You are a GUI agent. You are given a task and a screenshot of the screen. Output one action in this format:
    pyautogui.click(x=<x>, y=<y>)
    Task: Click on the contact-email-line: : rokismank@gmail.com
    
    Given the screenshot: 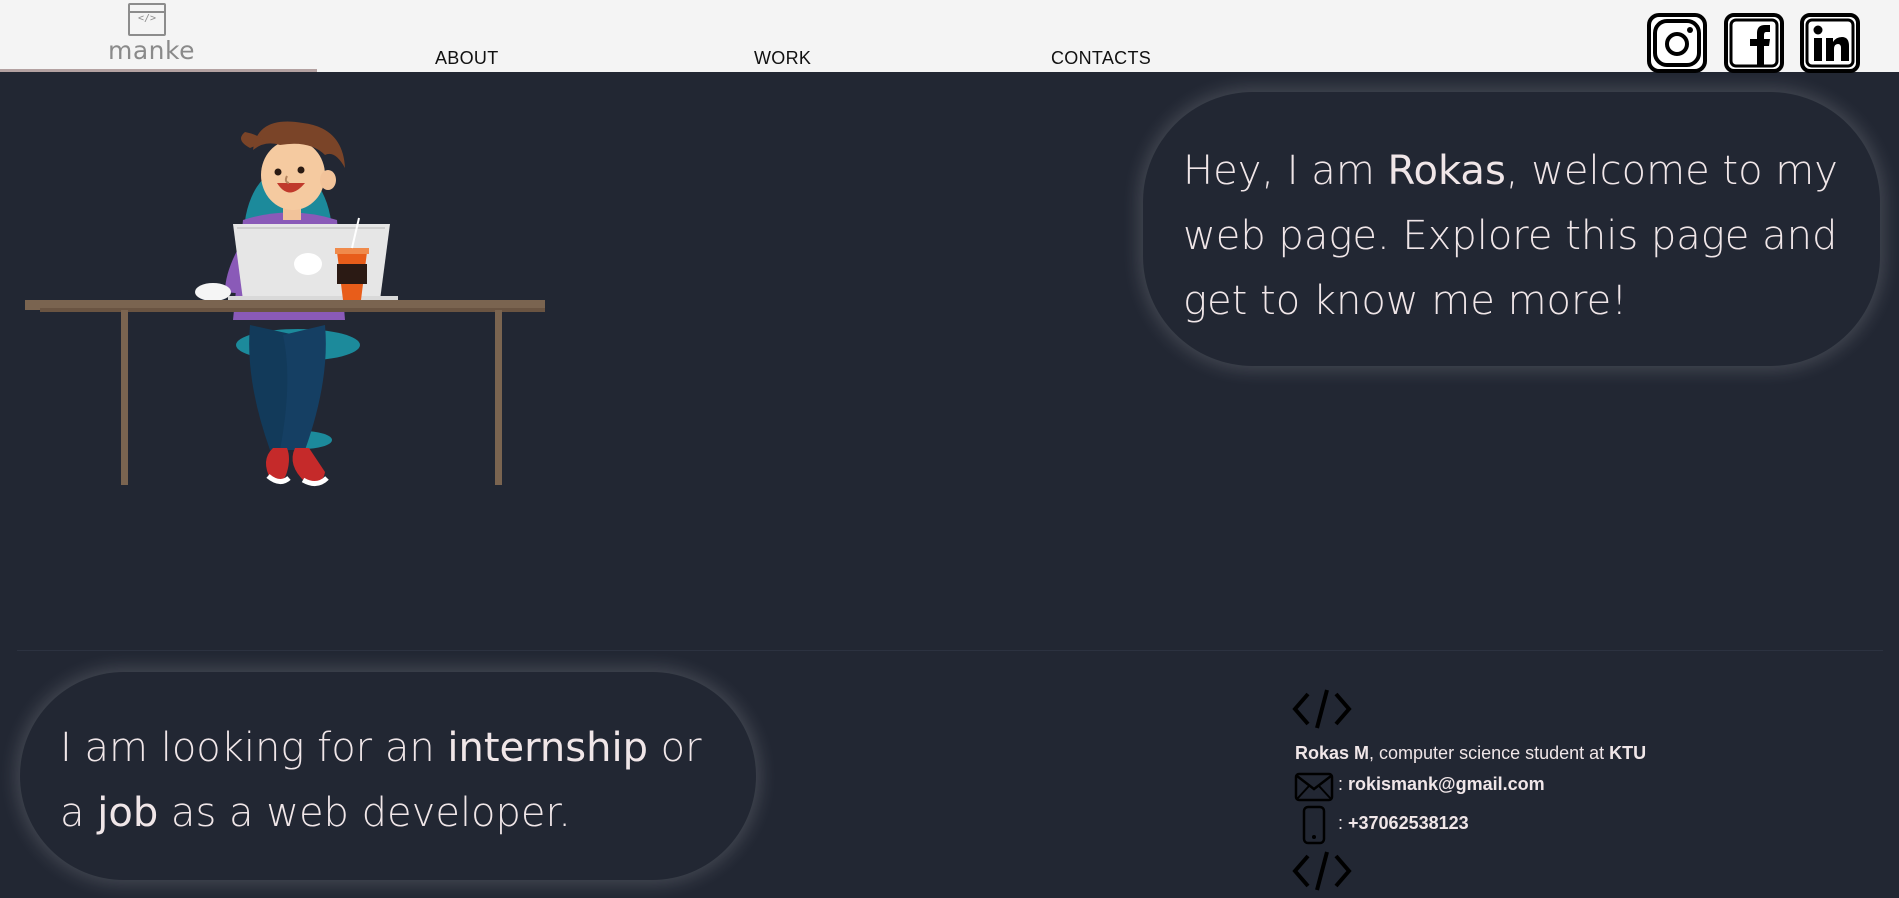 What is the action you would take?
    pyautogui.click(x=1441, y=784)
    